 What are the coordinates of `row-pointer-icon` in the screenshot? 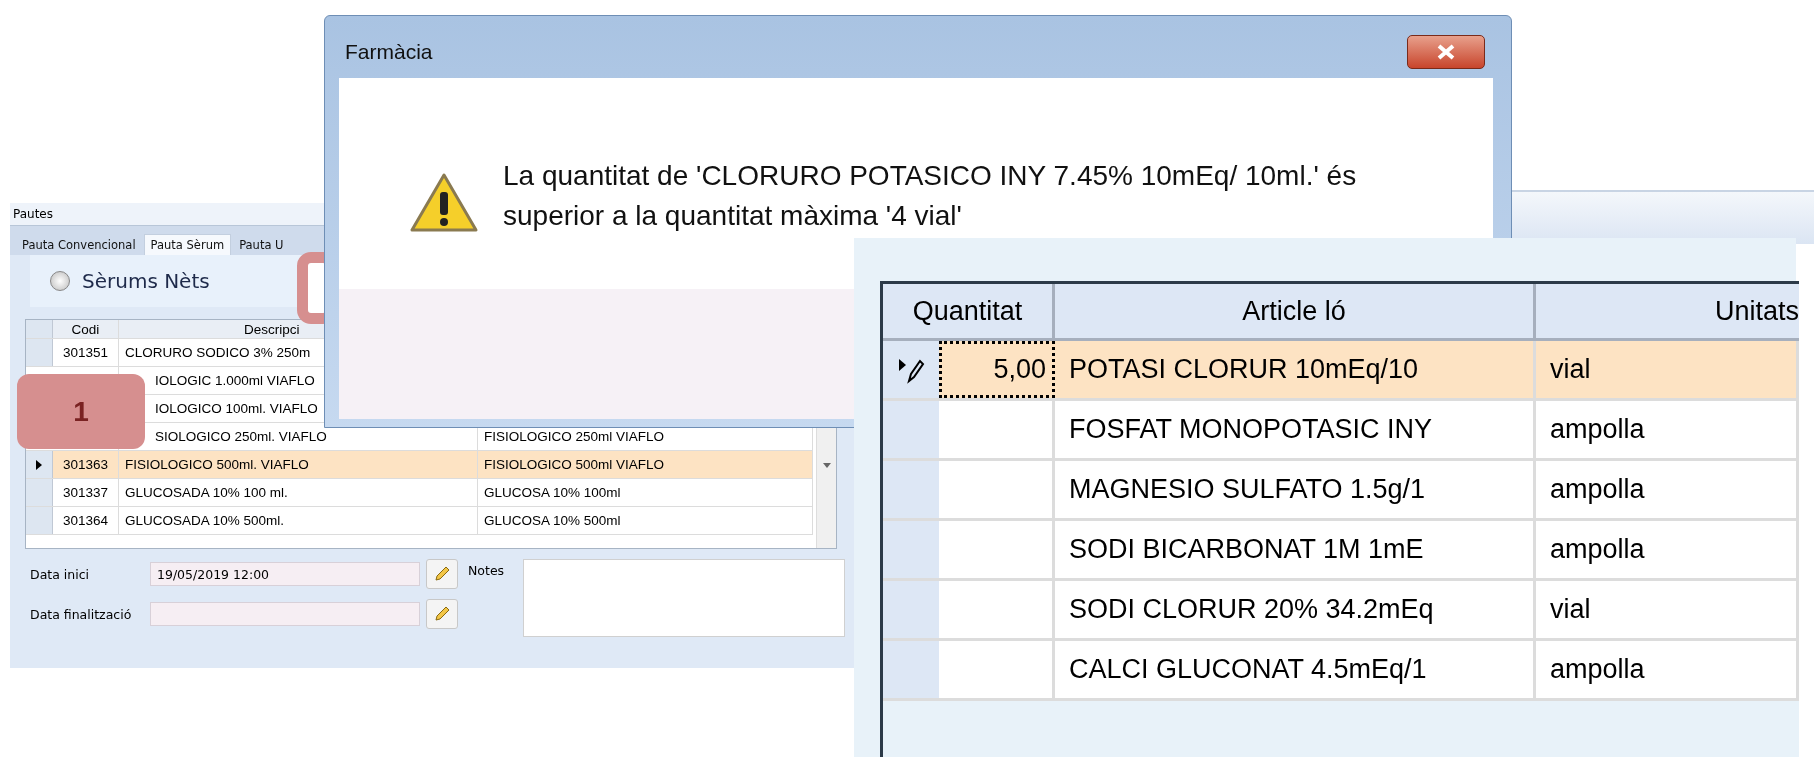 It's located at (39, 464).